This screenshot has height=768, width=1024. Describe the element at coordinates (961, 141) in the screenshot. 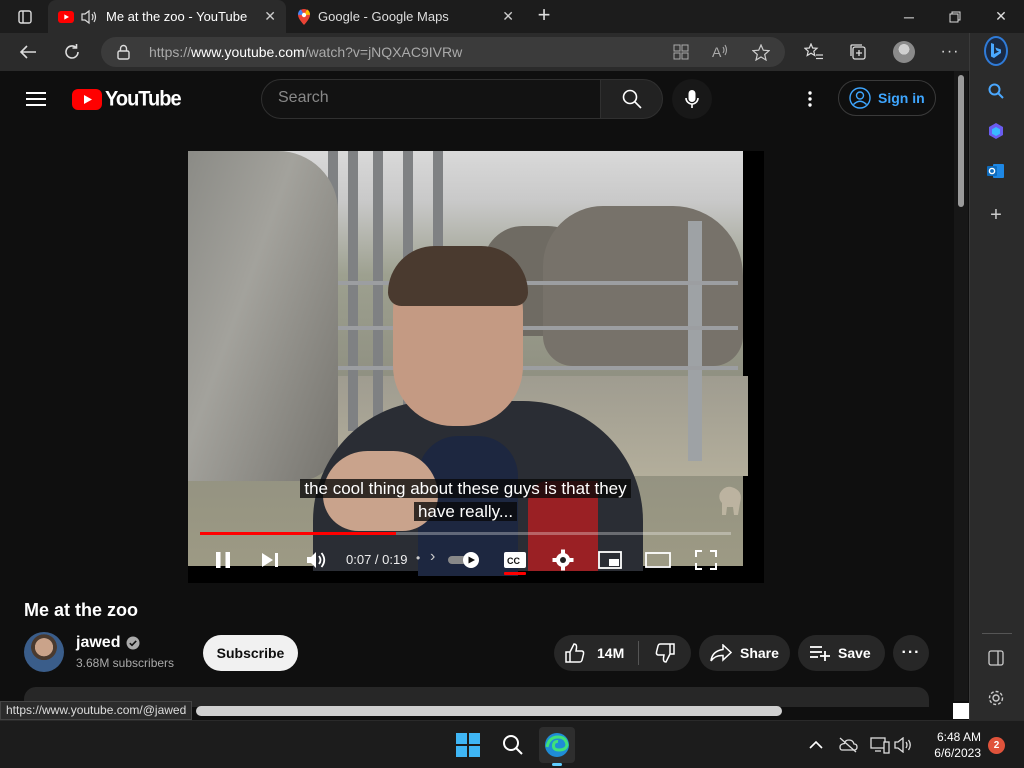

I see `scrollbar-thumb` at that location.